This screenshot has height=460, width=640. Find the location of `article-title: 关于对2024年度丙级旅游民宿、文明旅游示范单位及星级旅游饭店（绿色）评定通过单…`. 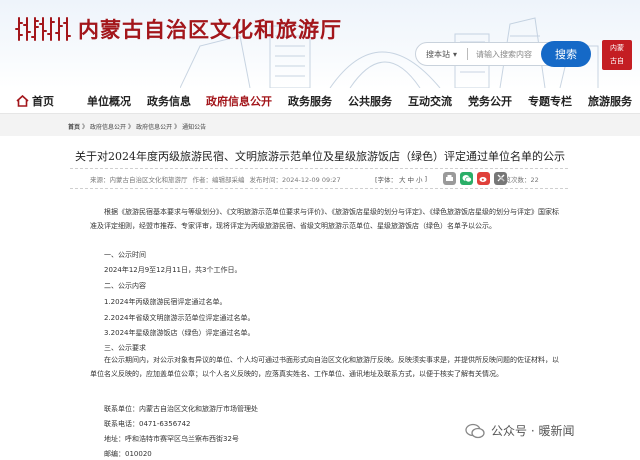

article-title: 关于对2024年度丙级旅游民宿、文明旅游示范单位及星级旅游饭店（绿色）评定通过单… is located at coordinates (320, 156).